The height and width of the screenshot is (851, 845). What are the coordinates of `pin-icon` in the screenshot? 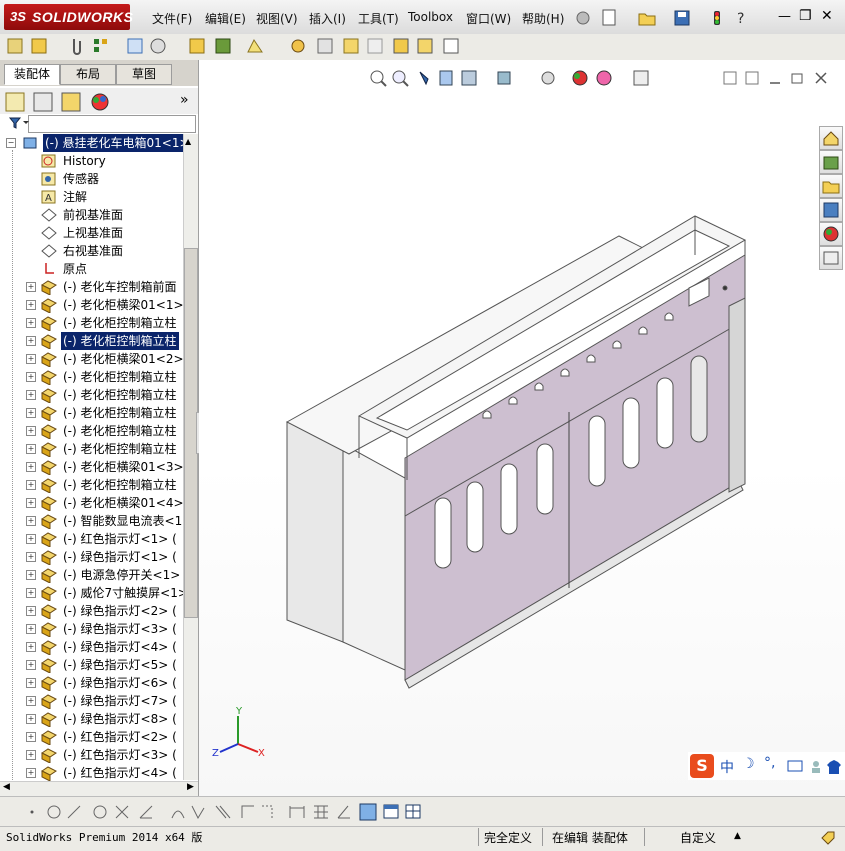 It's located at (583, 18).